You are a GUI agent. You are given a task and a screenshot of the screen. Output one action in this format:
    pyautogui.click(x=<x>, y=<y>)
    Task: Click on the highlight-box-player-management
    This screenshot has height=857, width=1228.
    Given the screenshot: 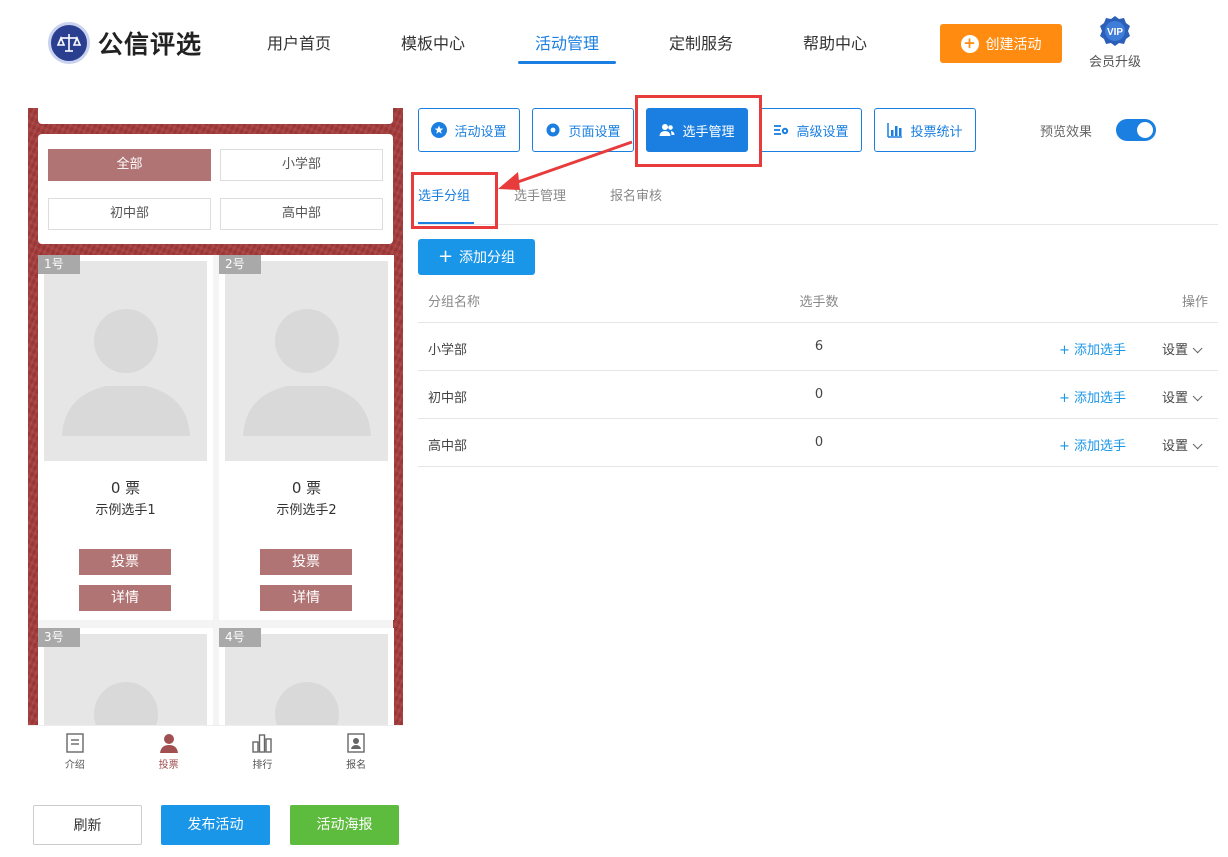 What is the action you would take?
    pyautogui.click(x=698, y=131)
    